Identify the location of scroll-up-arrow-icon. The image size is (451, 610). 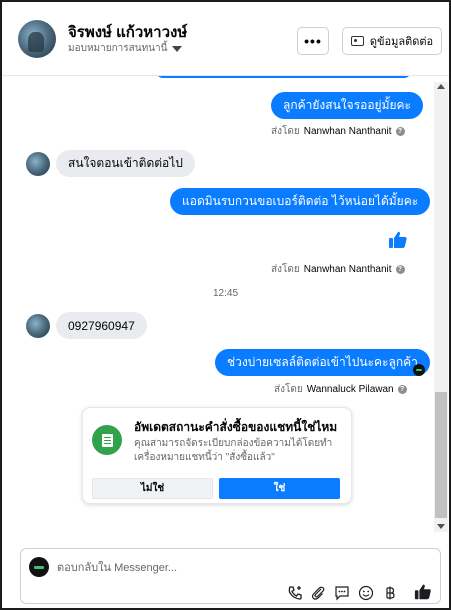
(441, 86).